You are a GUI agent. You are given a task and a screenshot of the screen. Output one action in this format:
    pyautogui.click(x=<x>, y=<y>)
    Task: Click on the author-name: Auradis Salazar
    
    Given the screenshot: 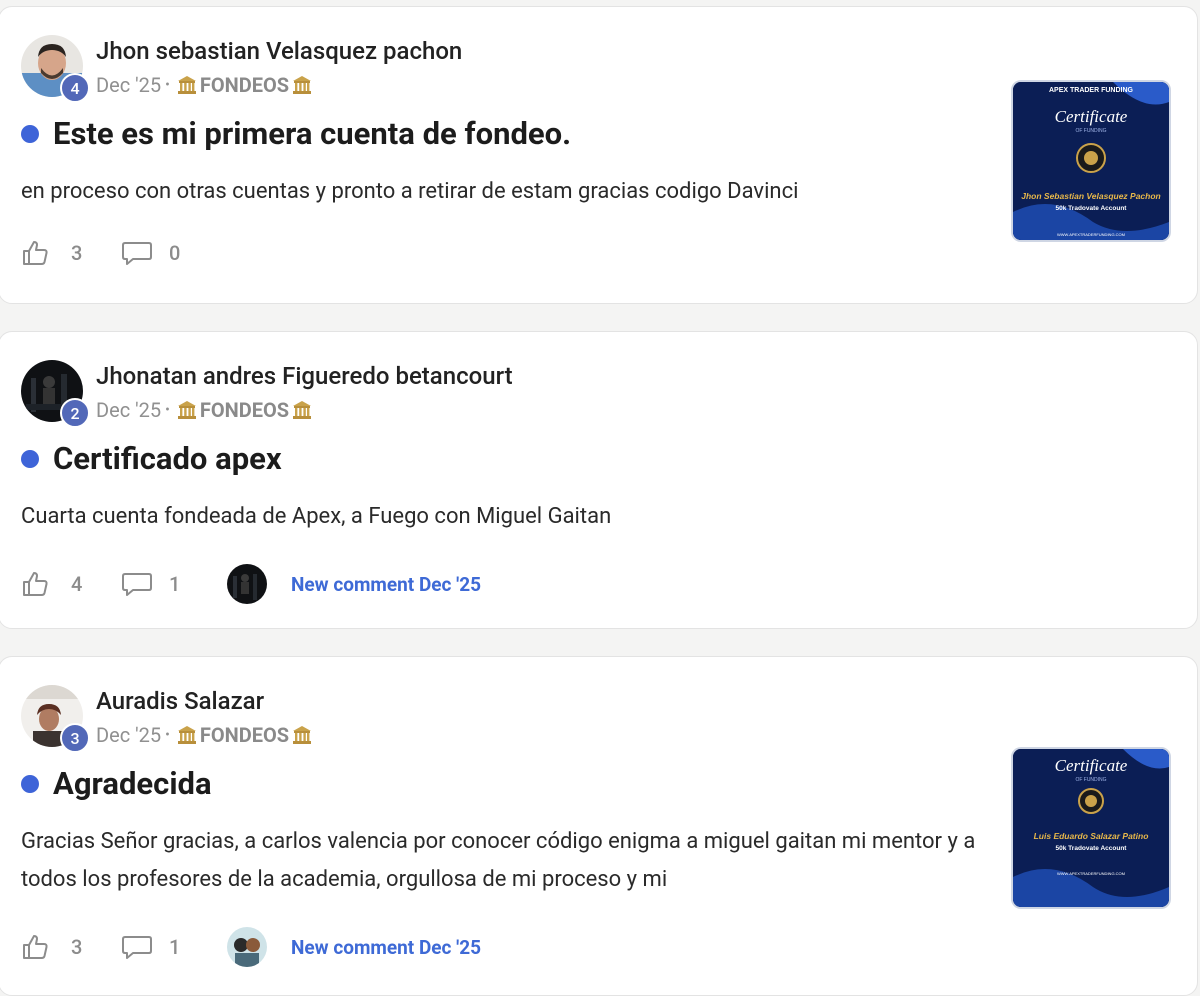 What is the action you would take?
    pyautogui.click(x=180, y=701)
    